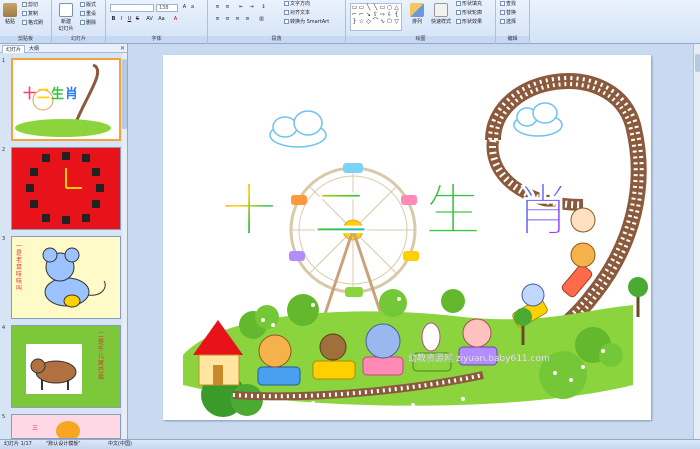 This screenshot has height=449, width=700. Describe the element at coordinates (297, 4) in the screenshot. I see `text-direction-button: 文字方向` at that location.